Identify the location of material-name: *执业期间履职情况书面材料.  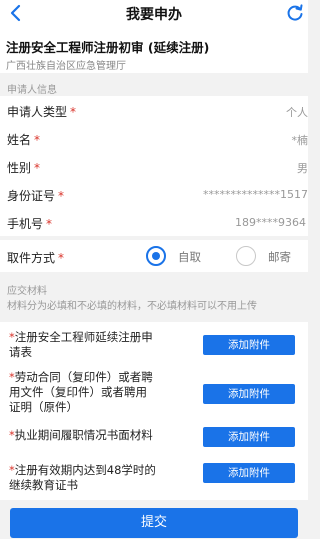
(81, 435).